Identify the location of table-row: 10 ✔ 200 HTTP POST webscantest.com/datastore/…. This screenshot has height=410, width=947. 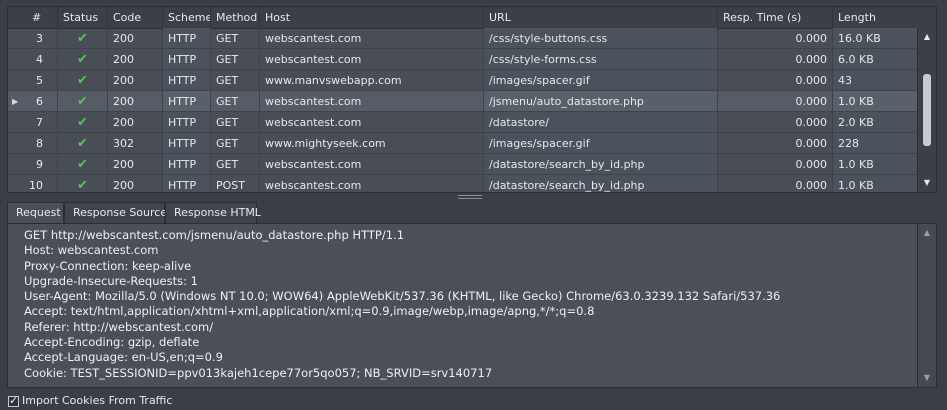
(463, 183).